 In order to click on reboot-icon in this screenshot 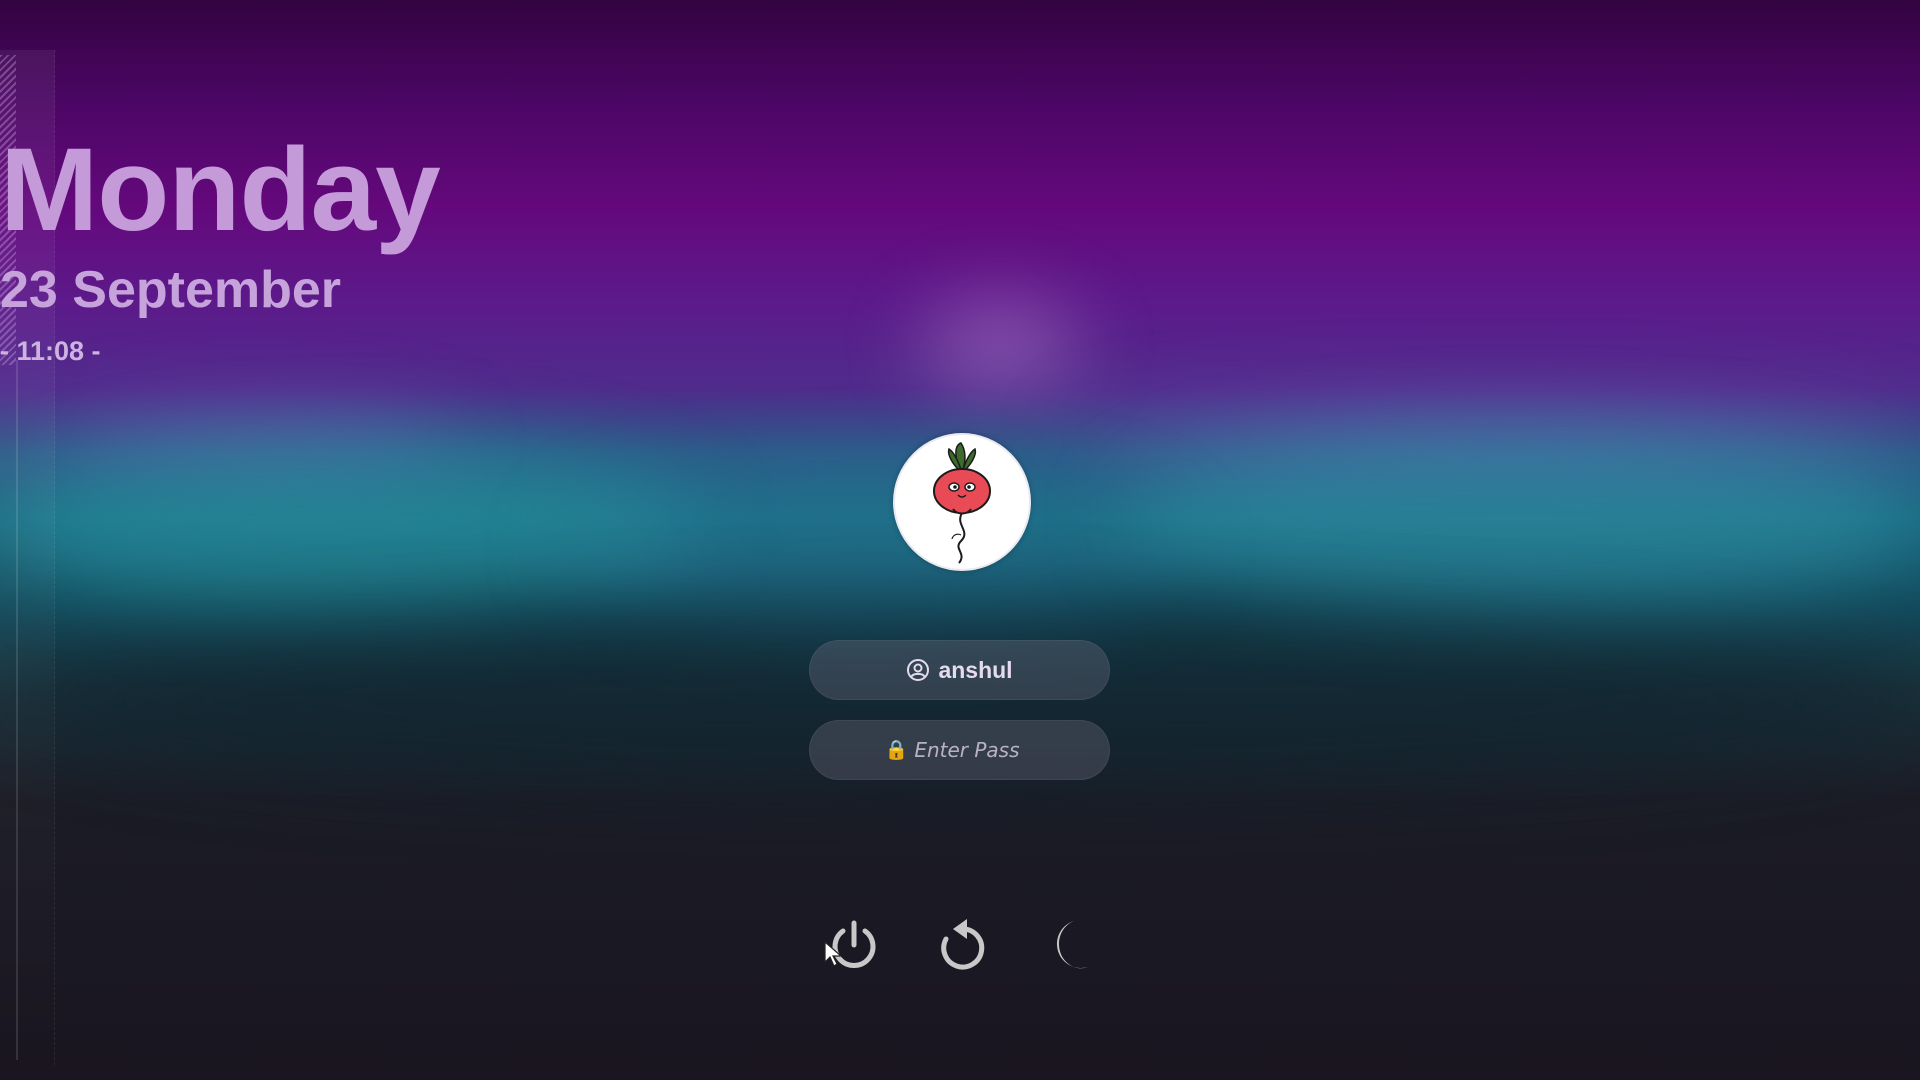, I will do `click(963, 944)`.